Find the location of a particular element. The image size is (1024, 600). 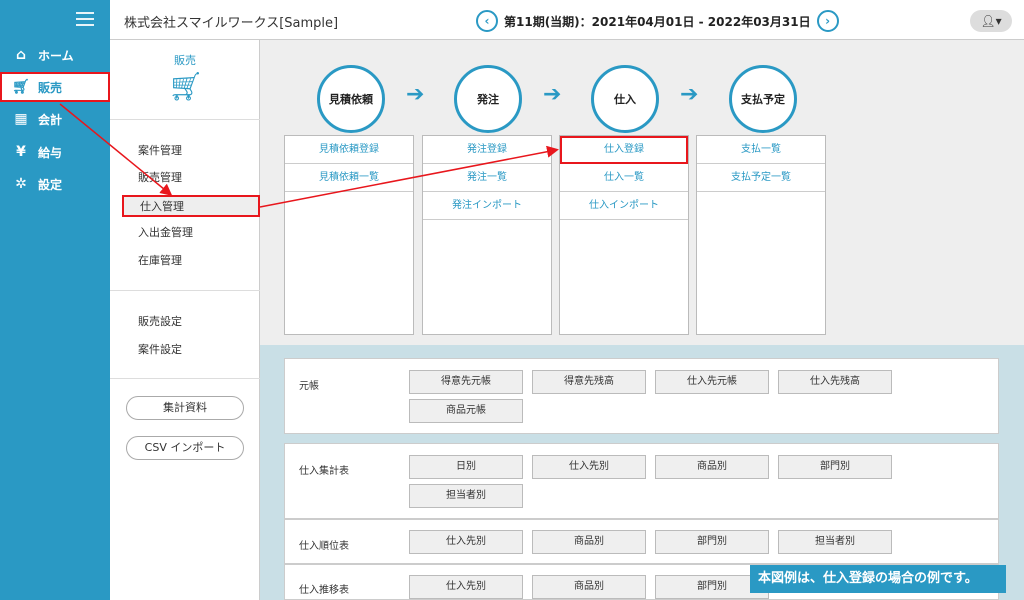

report-button: 日別 is located at coordinates (466, 467).